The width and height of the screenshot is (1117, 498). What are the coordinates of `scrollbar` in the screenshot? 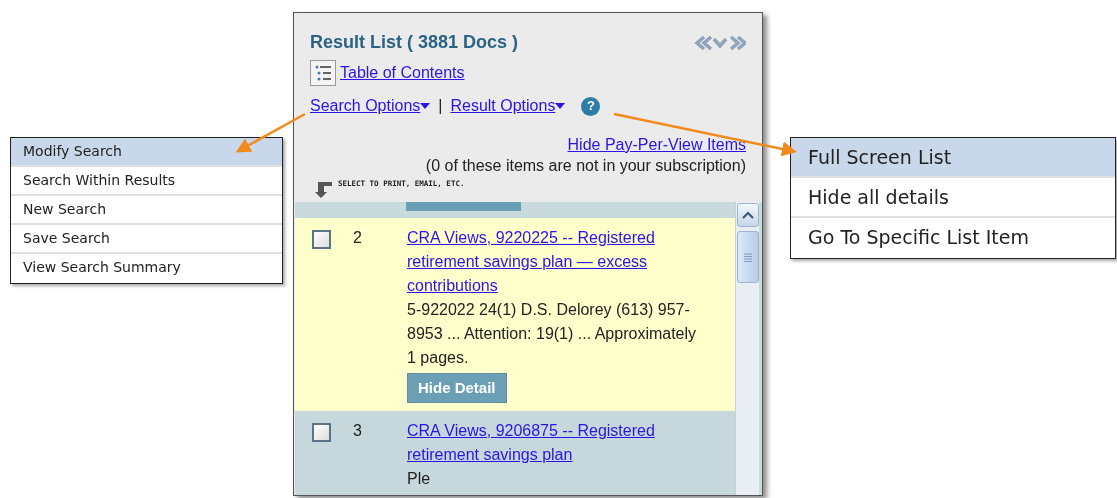 It's located at (747, 348).